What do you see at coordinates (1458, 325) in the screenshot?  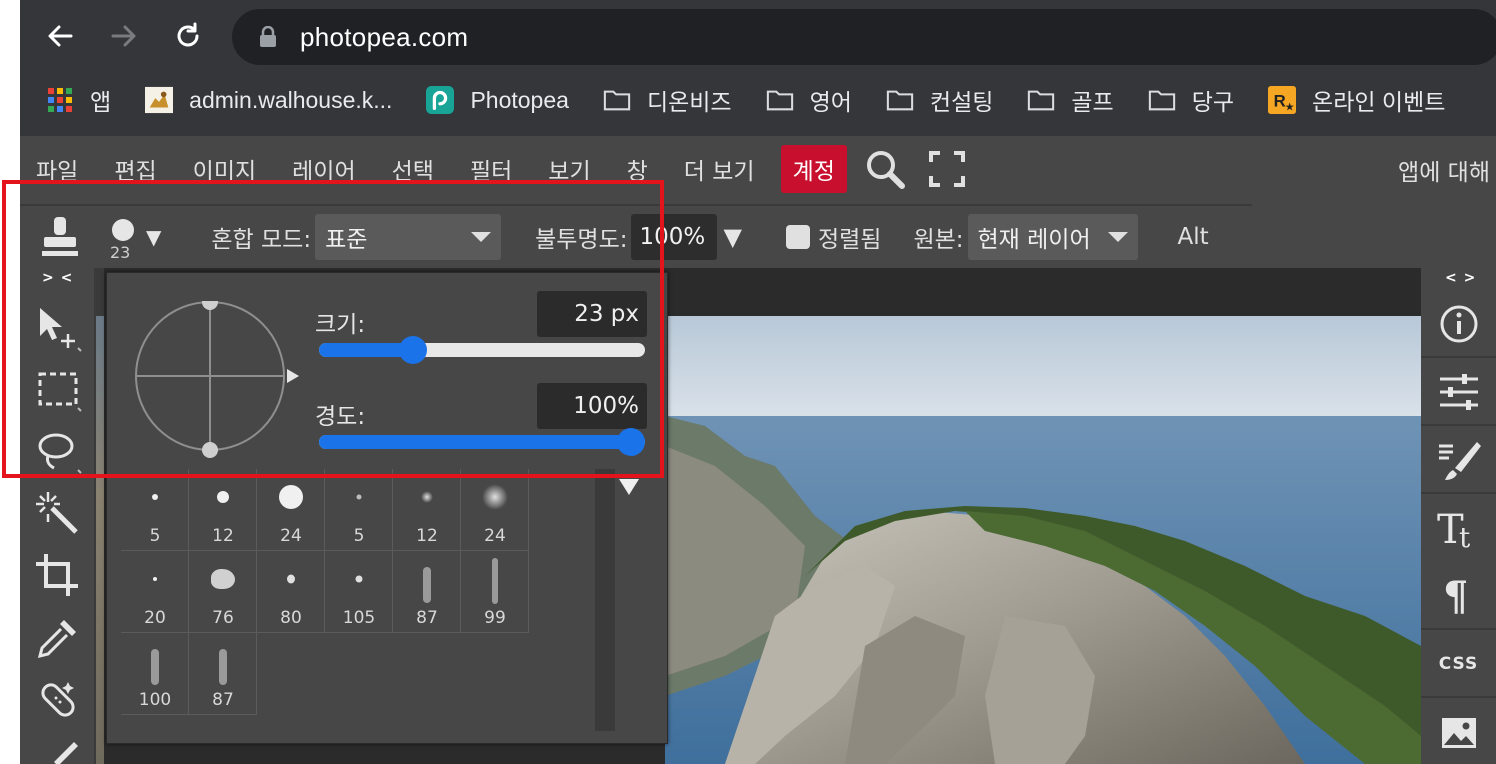 I see `info-panel-button` at bounding box center [1458, 325].